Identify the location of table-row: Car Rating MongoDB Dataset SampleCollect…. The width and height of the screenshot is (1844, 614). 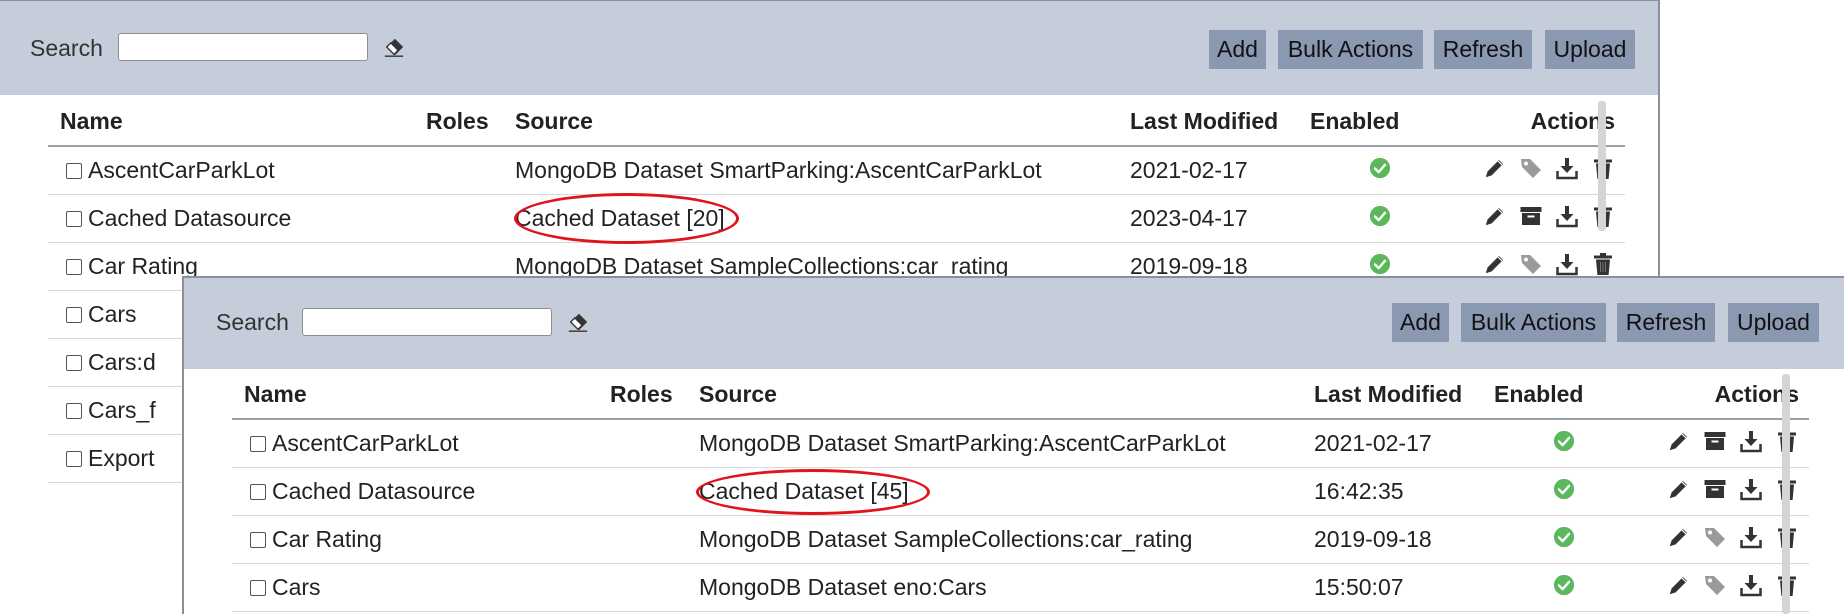
(1020, 539).